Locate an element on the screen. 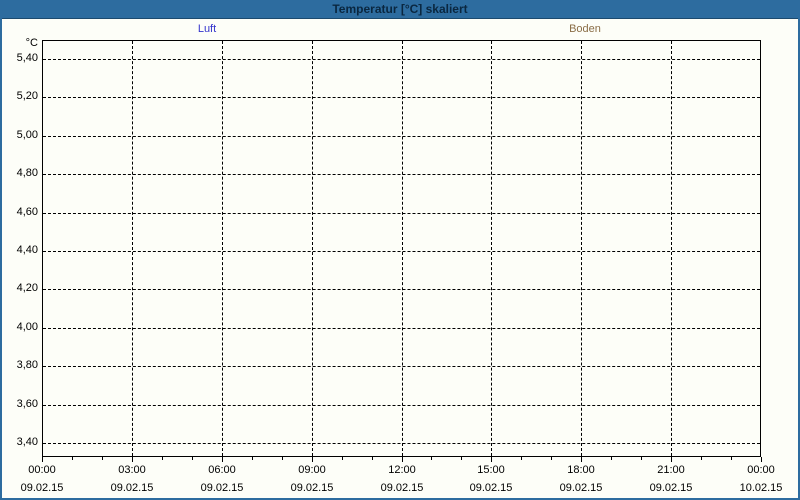  x-time-label: 03:00 is located at coordinates (132, 470).